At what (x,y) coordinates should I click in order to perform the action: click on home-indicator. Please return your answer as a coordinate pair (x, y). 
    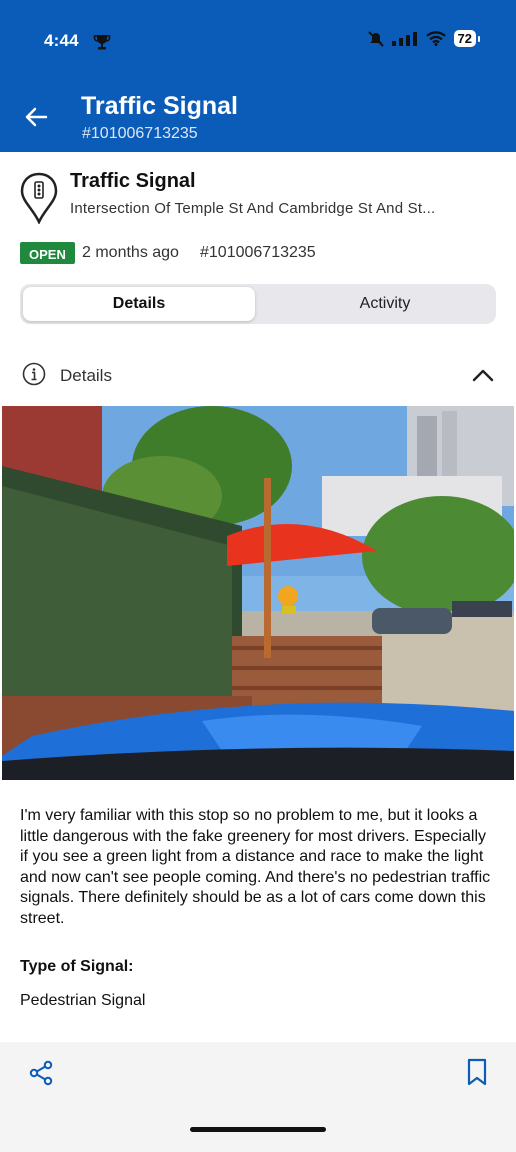
    Looking at the image, I should click on (258, 1129).